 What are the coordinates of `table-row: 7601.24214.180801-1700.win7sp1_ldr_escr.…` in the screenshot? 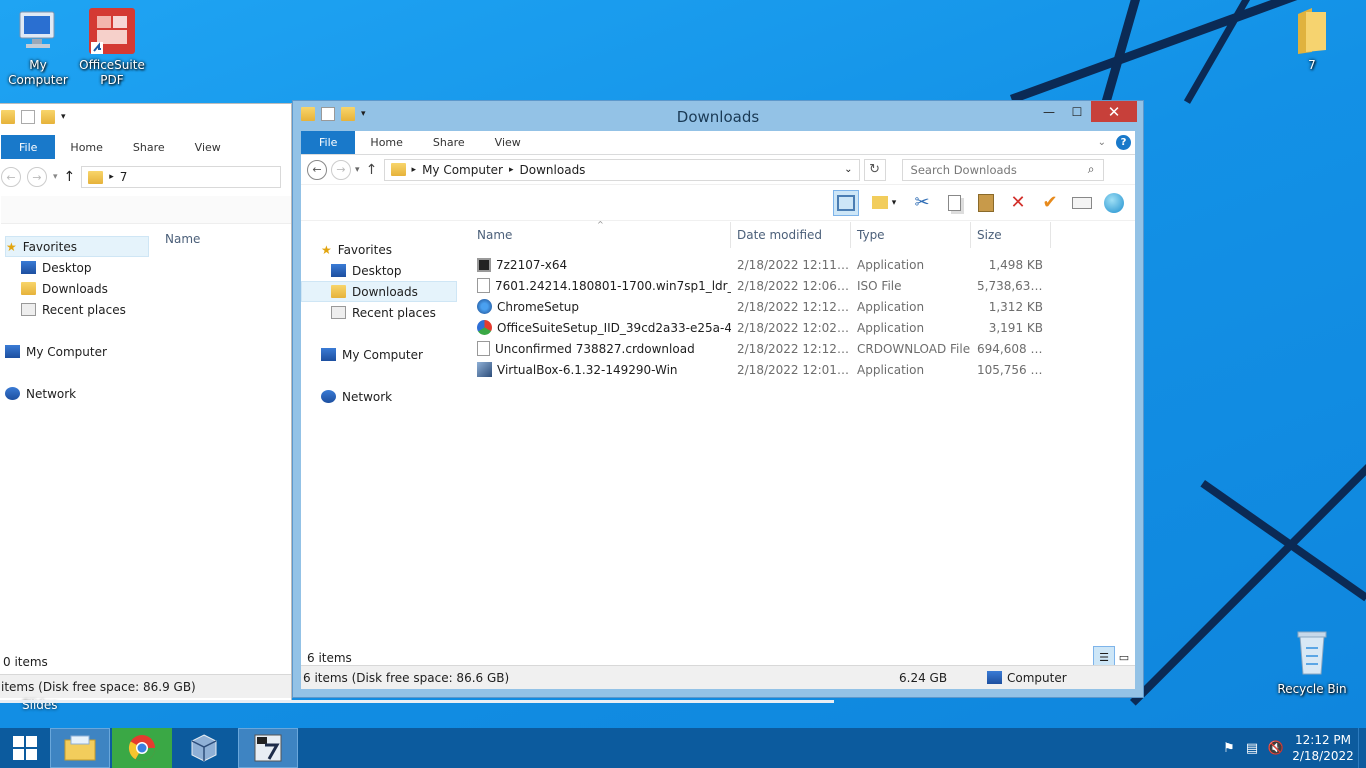 It's located at (801, 285).